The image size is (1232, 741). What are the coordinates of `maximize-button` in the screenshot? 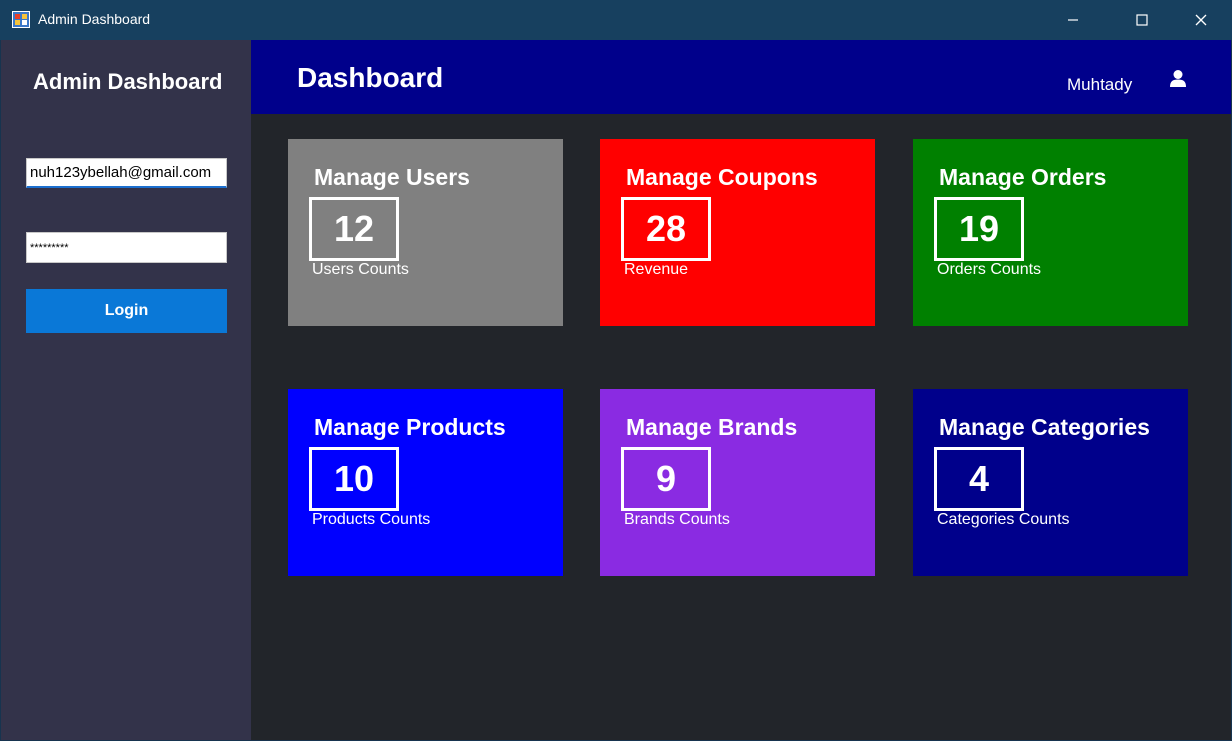 It's located at (1142, 20).